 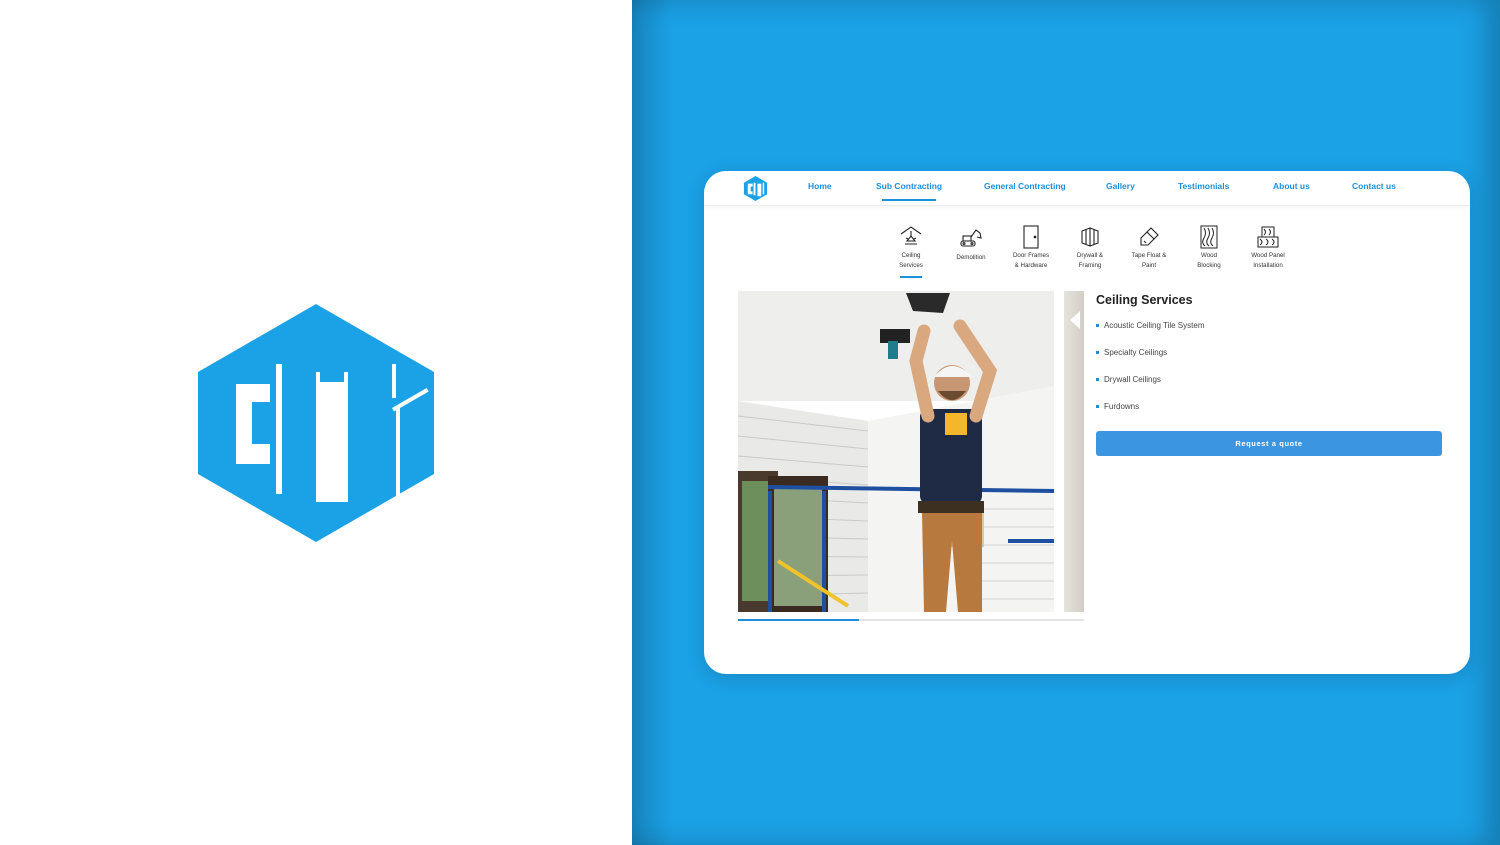 What do you see at coordinates (1150, 415) in the screenshot?
I see `list-item: Furdowns` at bounding box center [1150, 415].